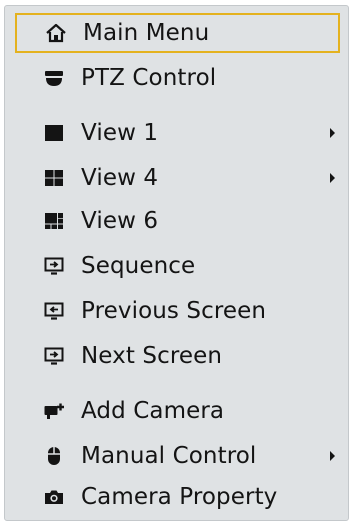 The width and height of the screenshot is (354, 526). I want to click on menu-item-label: View 6, so click(120, 221).